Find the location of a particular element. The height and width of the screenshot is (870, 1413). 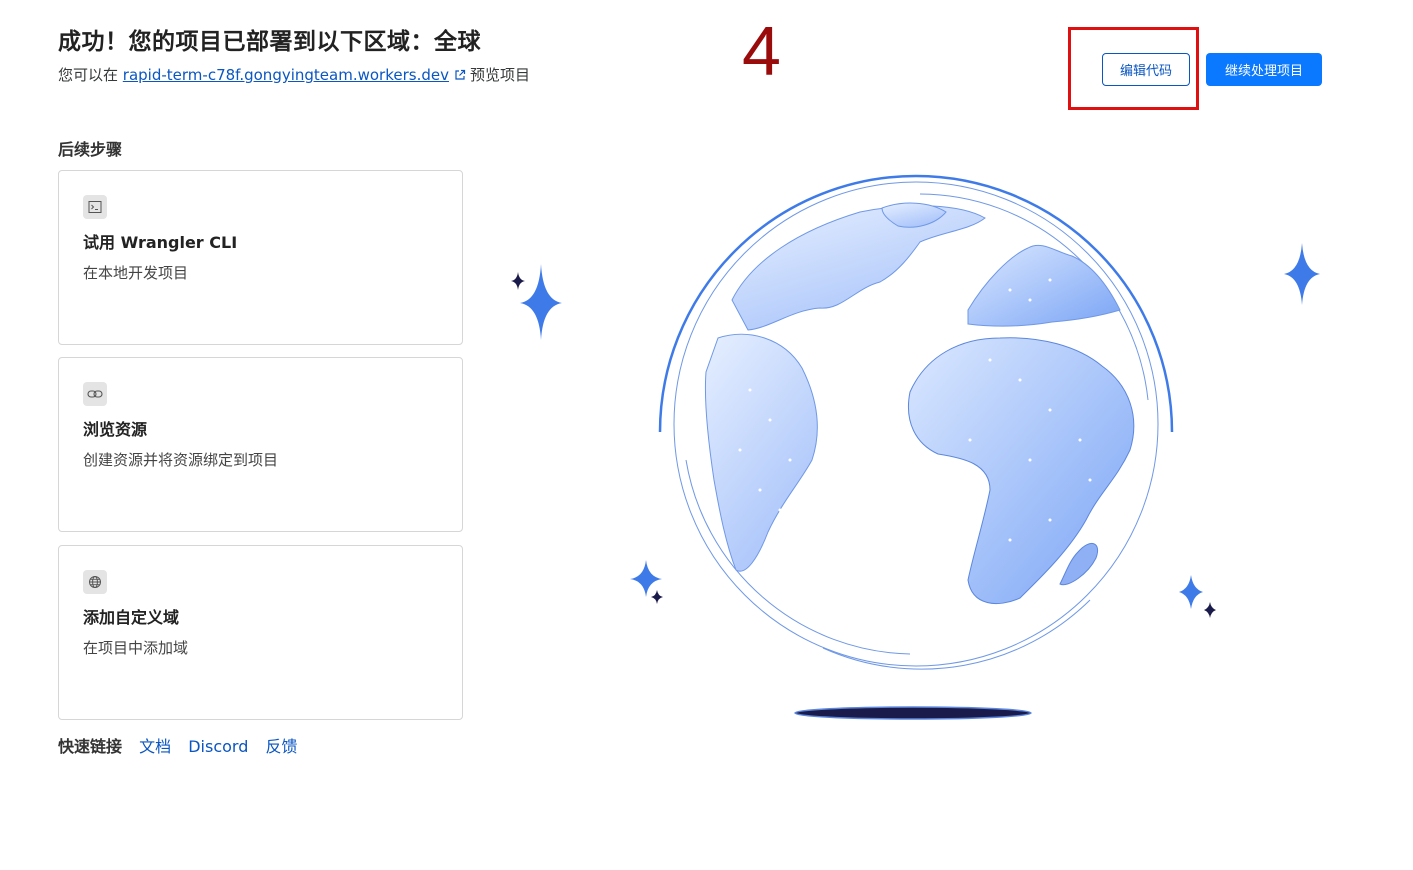

edit-code-button: 编辑代码 is located at coordinates (1146, 69).